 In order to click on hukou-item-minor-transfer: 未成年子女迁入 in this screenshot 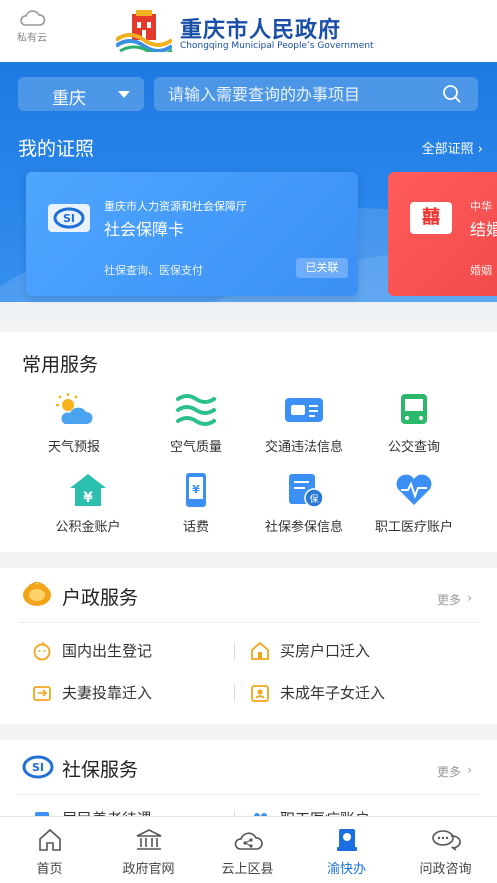, I will do `click(350, 693)`.